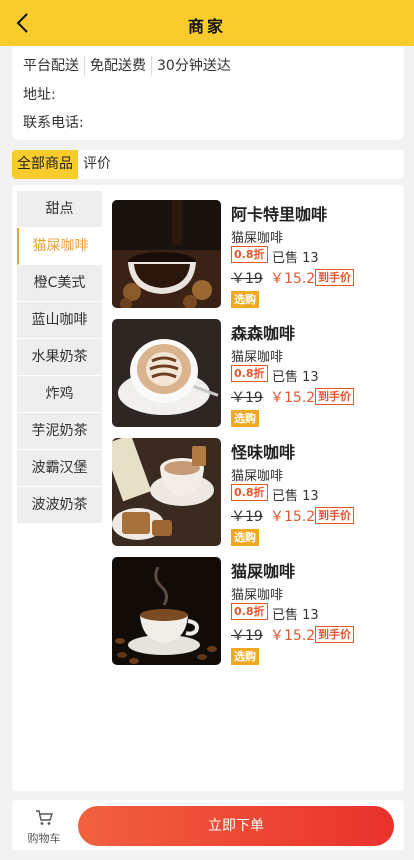  I want to click on category-item: 芋泥奶茶, so click(59, 431).